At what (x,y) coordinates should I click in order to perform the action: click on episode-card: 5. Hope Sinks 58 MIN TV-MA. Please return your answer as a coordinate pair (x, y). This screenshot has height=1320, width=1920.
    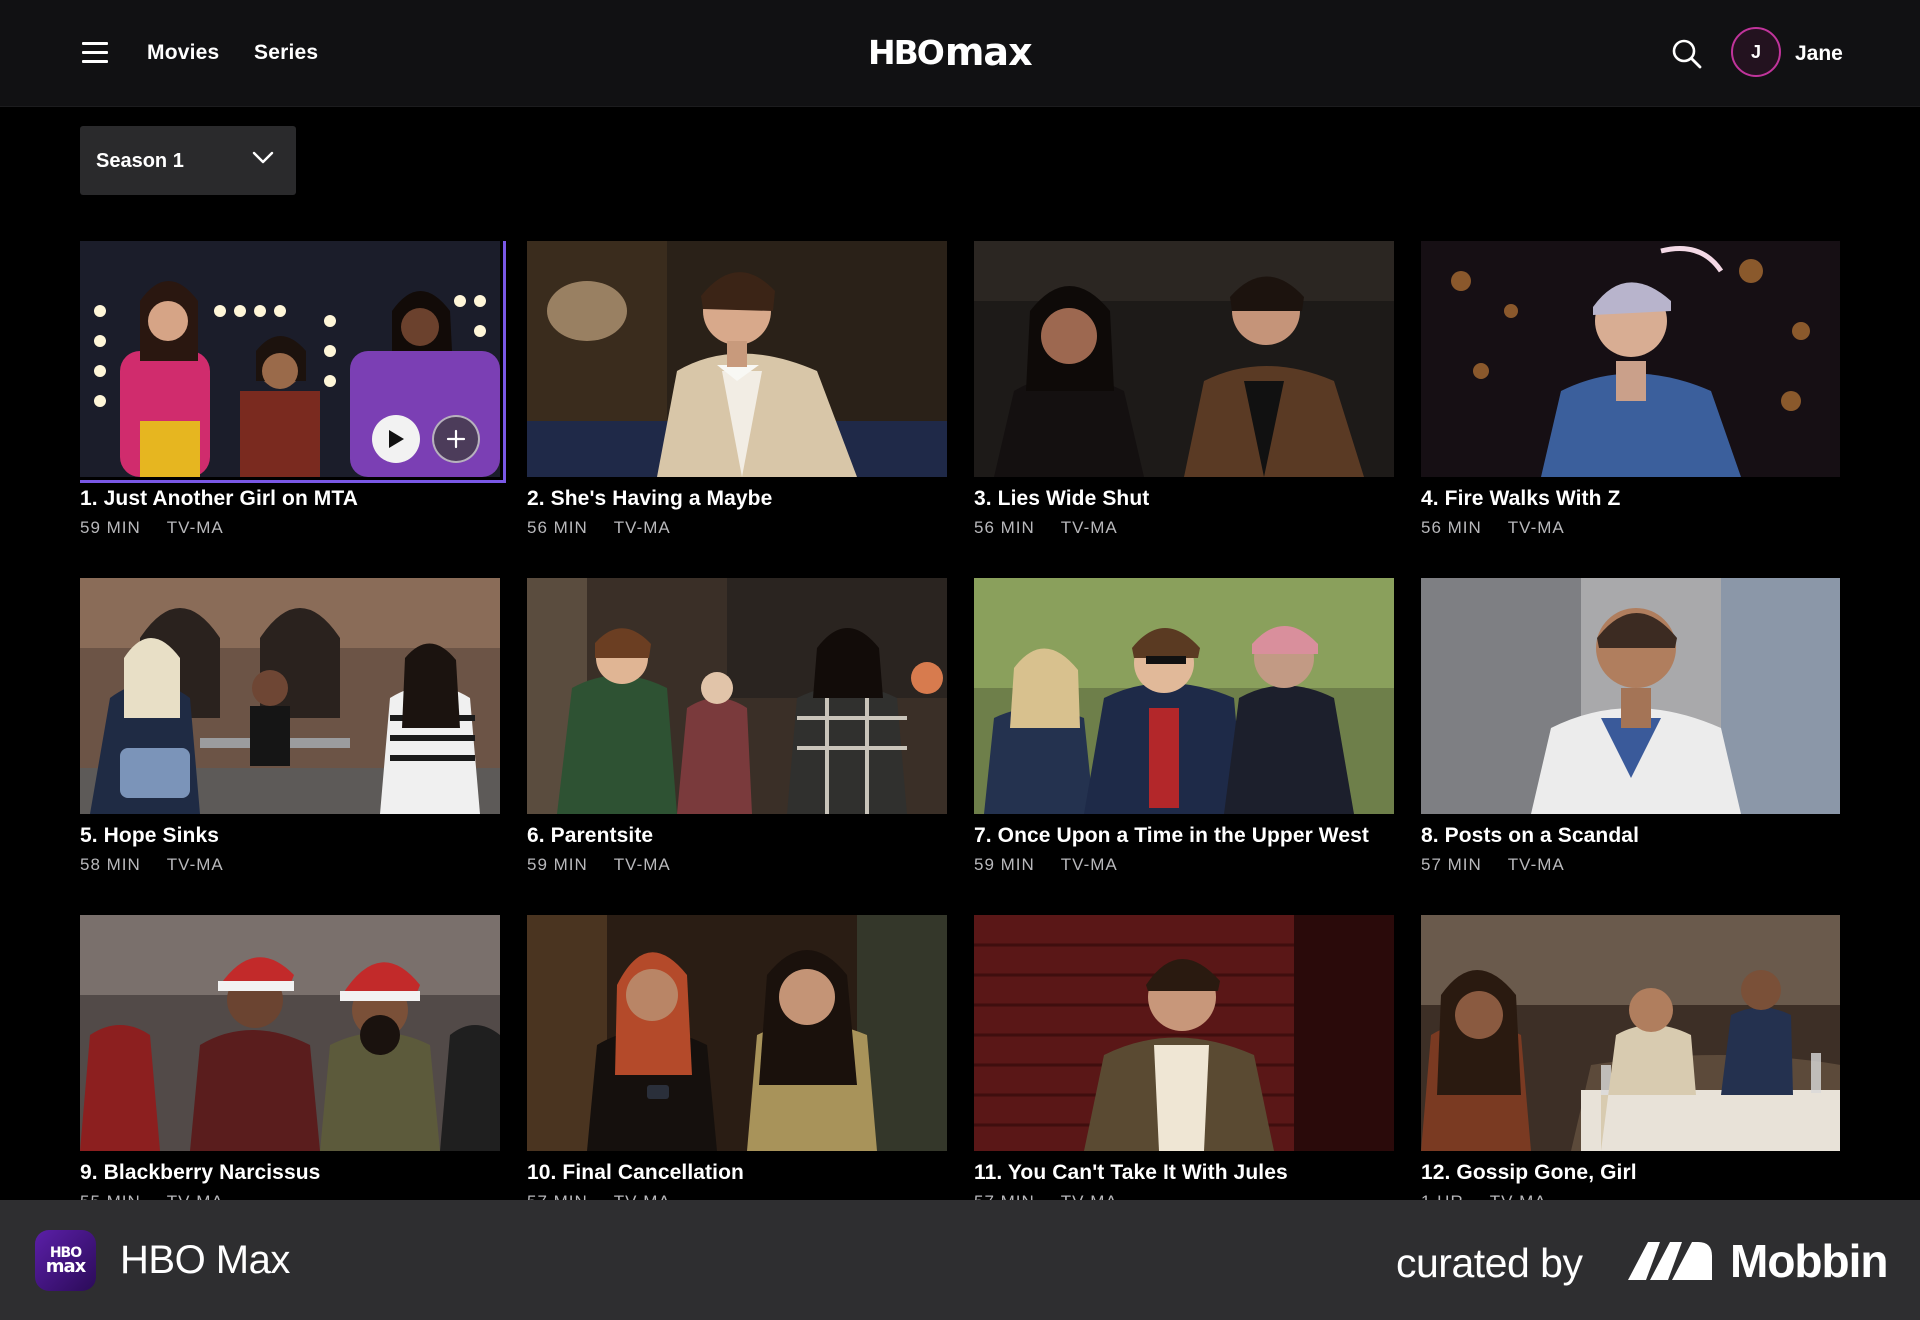
    Looking at the image, I should click on (290, 726).